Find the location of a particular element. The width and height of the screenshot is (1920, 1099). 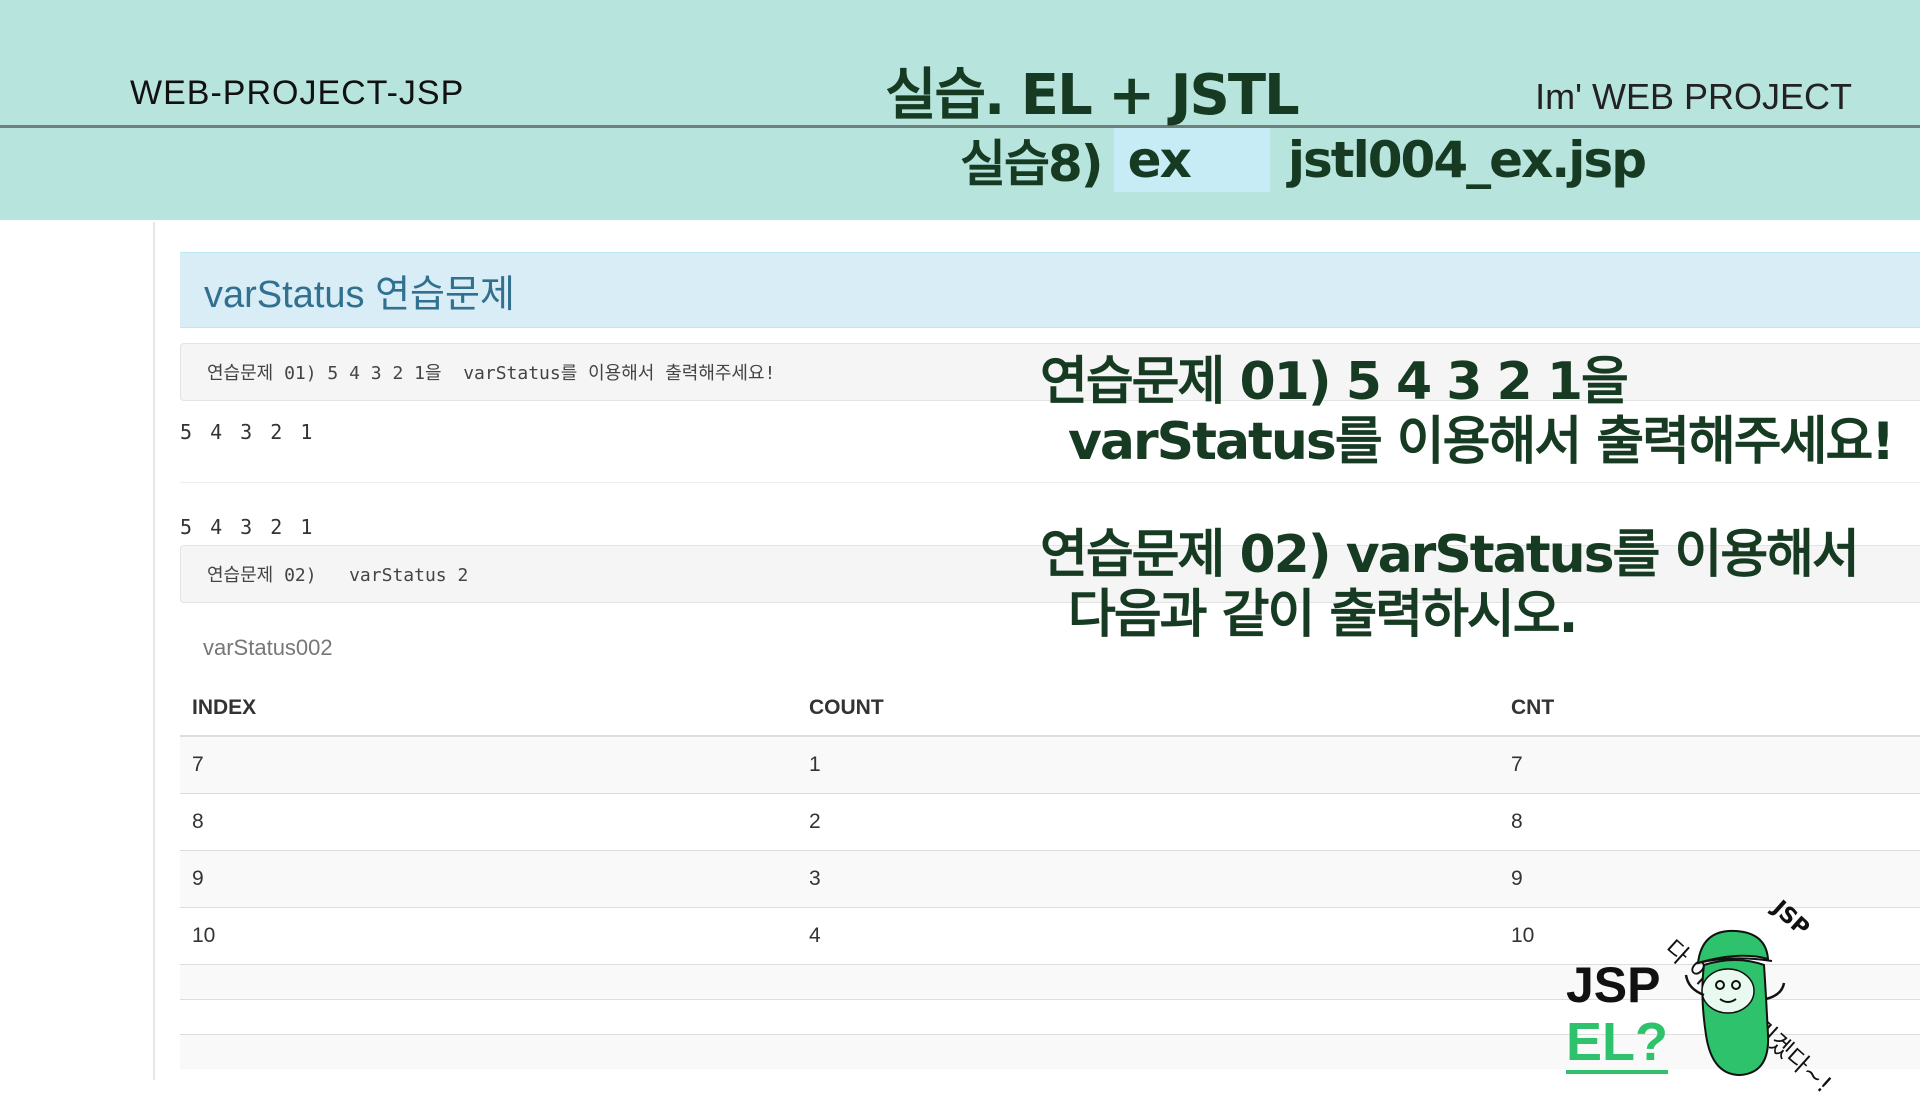

slide-subtitle: 실습8) ex jstl004_ex.jsp is located at coordinates (1303, 160).